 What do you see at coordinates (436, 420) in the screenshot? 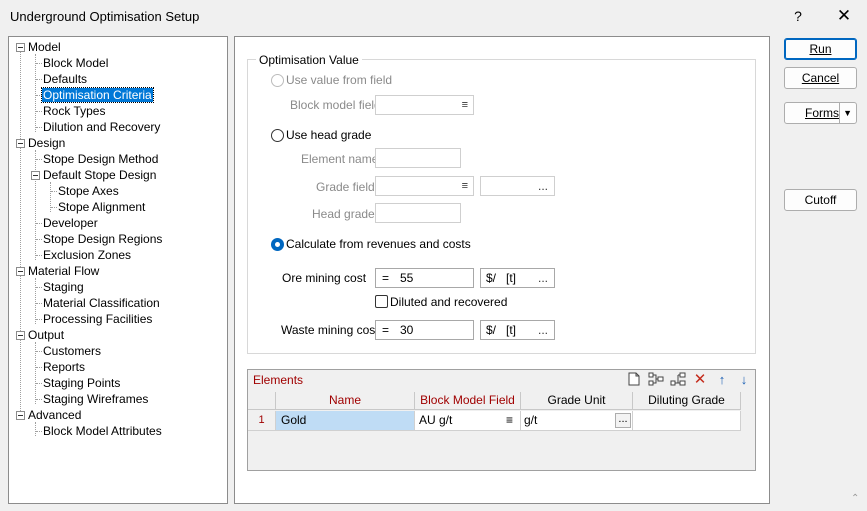
I see `cell-block-model-field-value: AU g/t` at bounding box center [436, 420].